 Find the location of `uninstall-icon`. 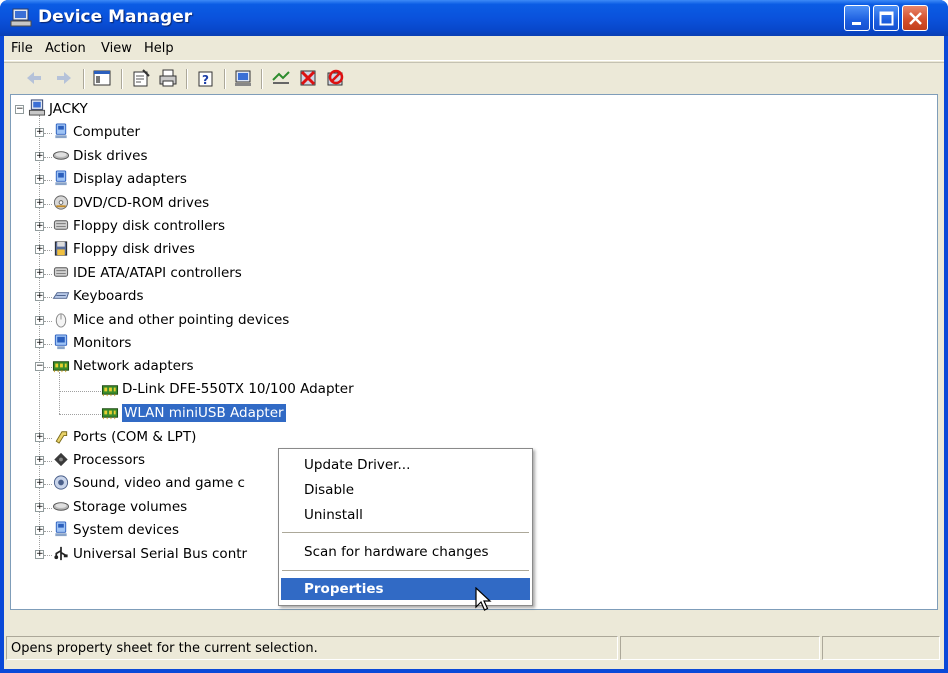

uninstall-icon is located at coordinates (308, 78).